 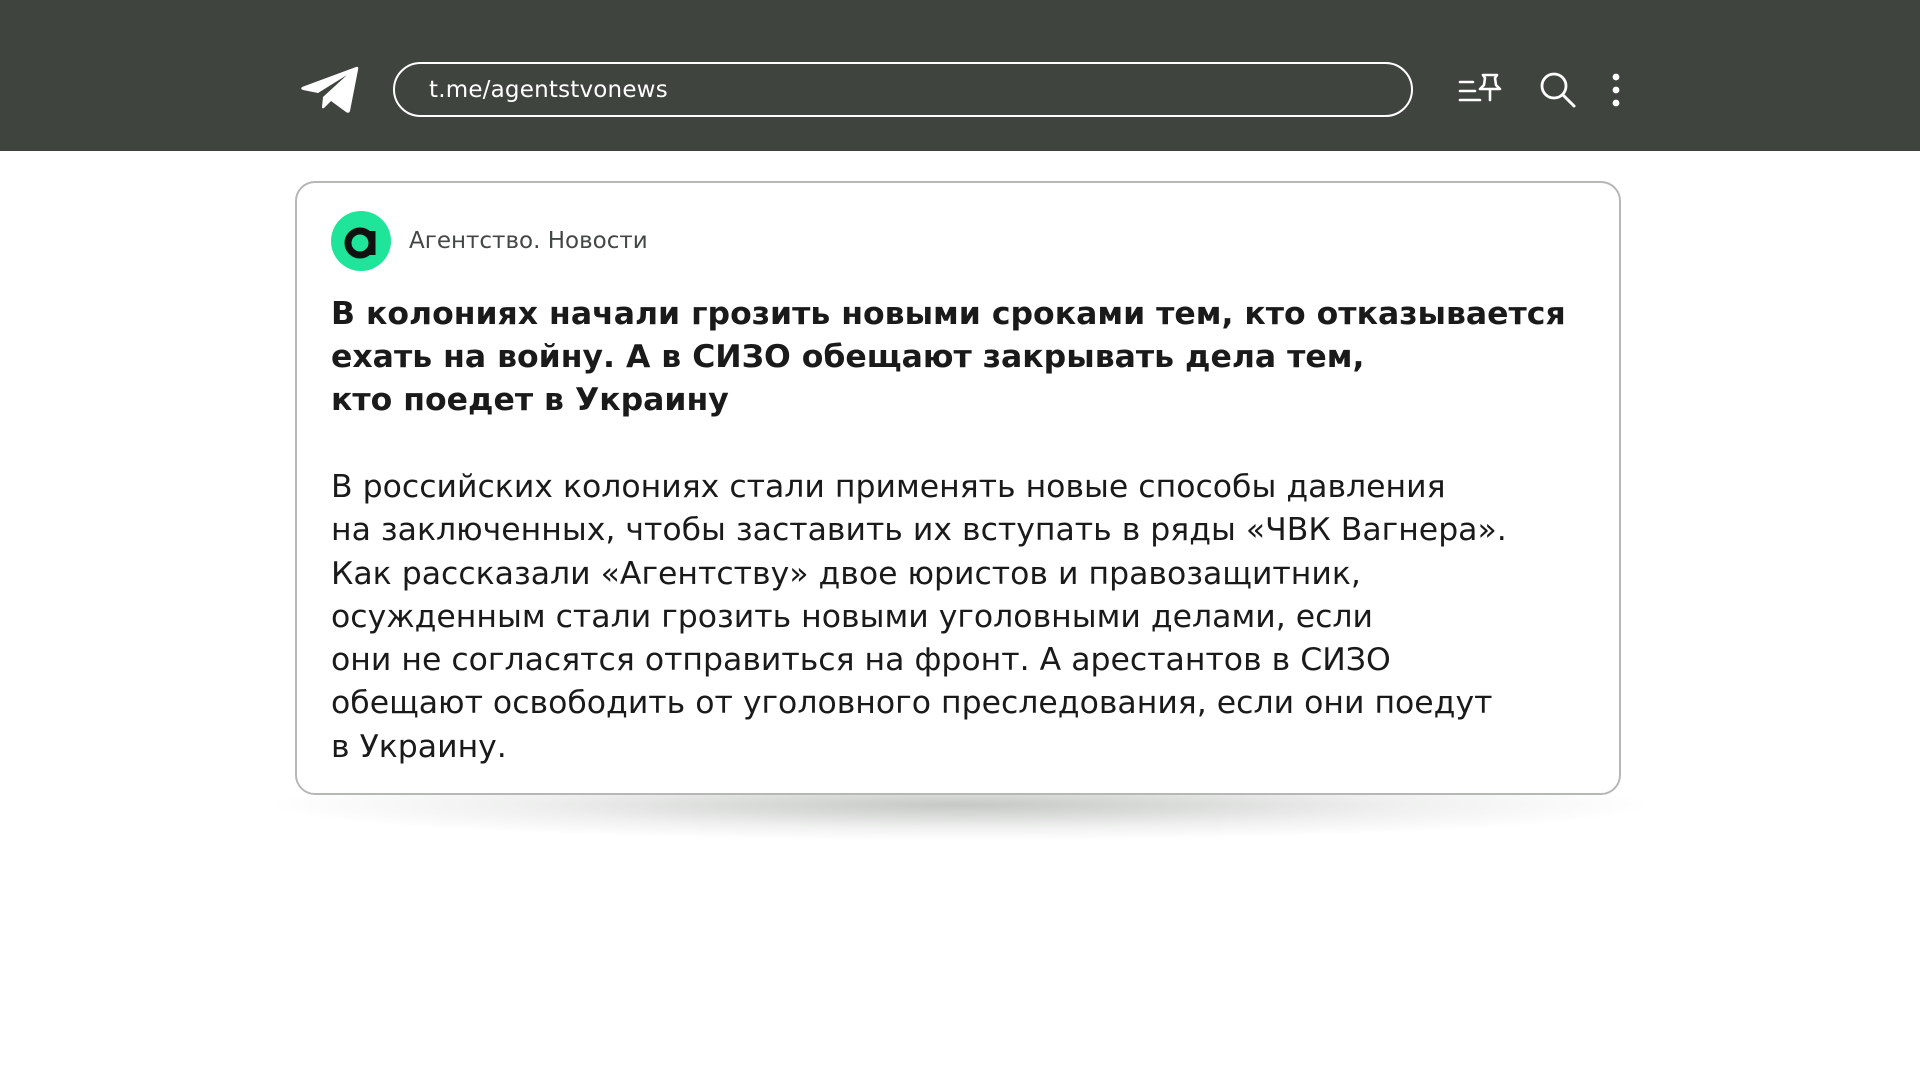 What do you see at coordinates (548, 89) in the screenshot?
I see `address-url: t.me/agentstvonews` at bounding box center [548, 89].